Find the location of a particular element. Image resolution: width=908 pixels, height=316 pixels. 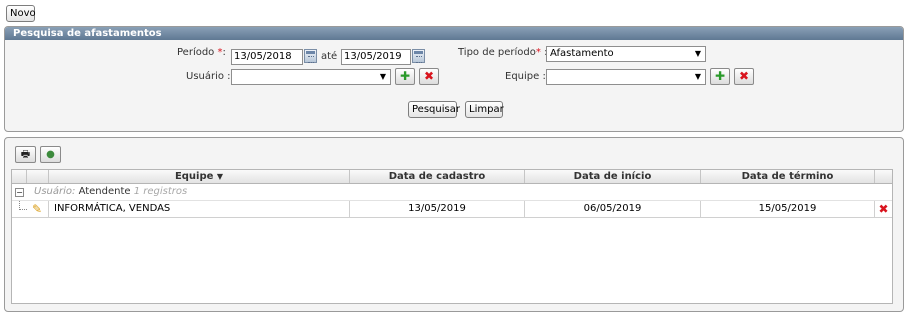

cell-data-termino: 15/05/2019 is located at coordinates (787, 209).